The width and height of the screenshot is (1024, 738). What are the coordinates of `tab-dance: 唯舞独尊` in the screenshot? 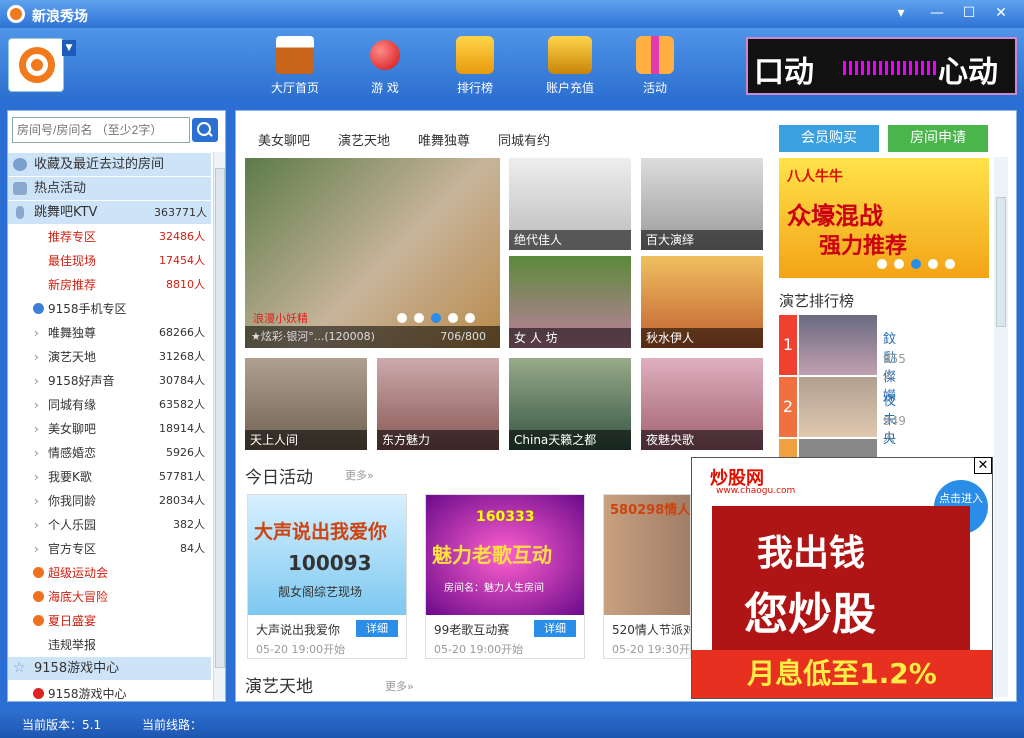 It's located at (444, 139).